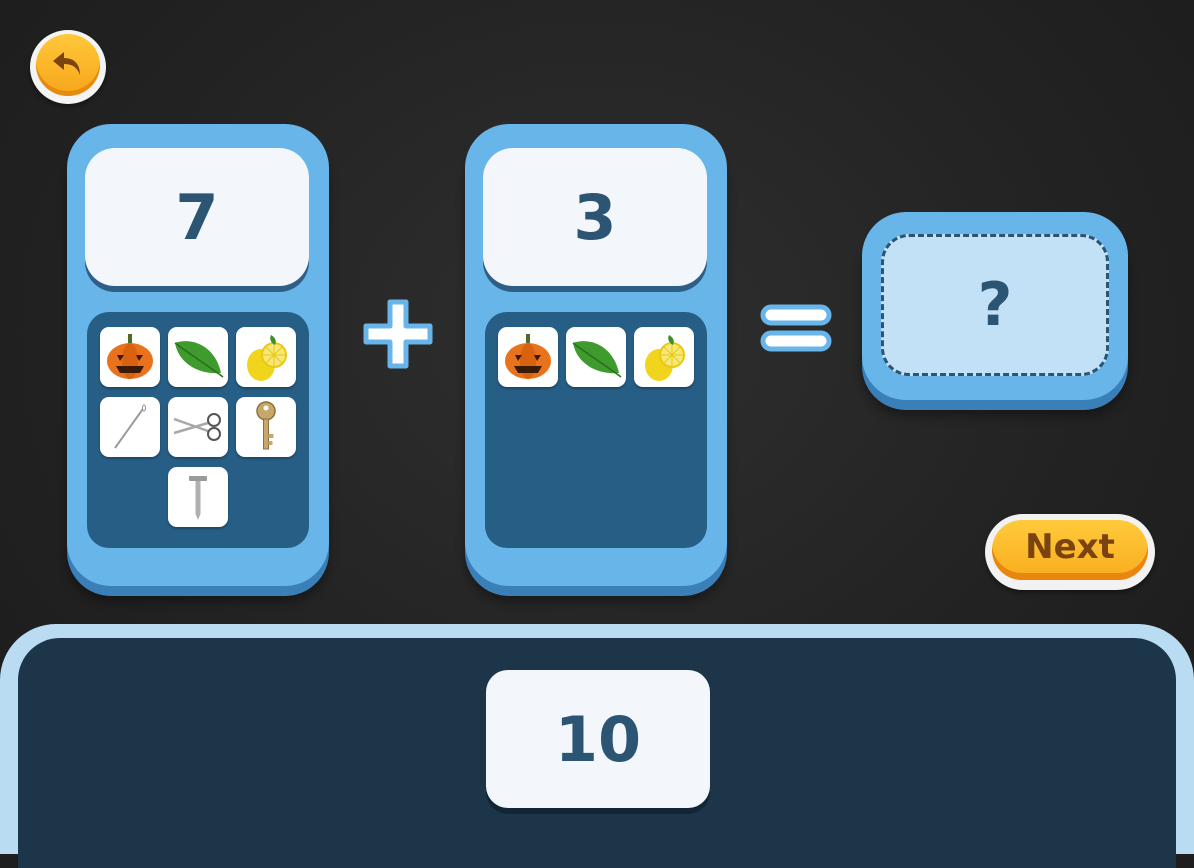  Describe the element at coordinates (596, 430) in the screenshot. I see `right-items-area` at that location.